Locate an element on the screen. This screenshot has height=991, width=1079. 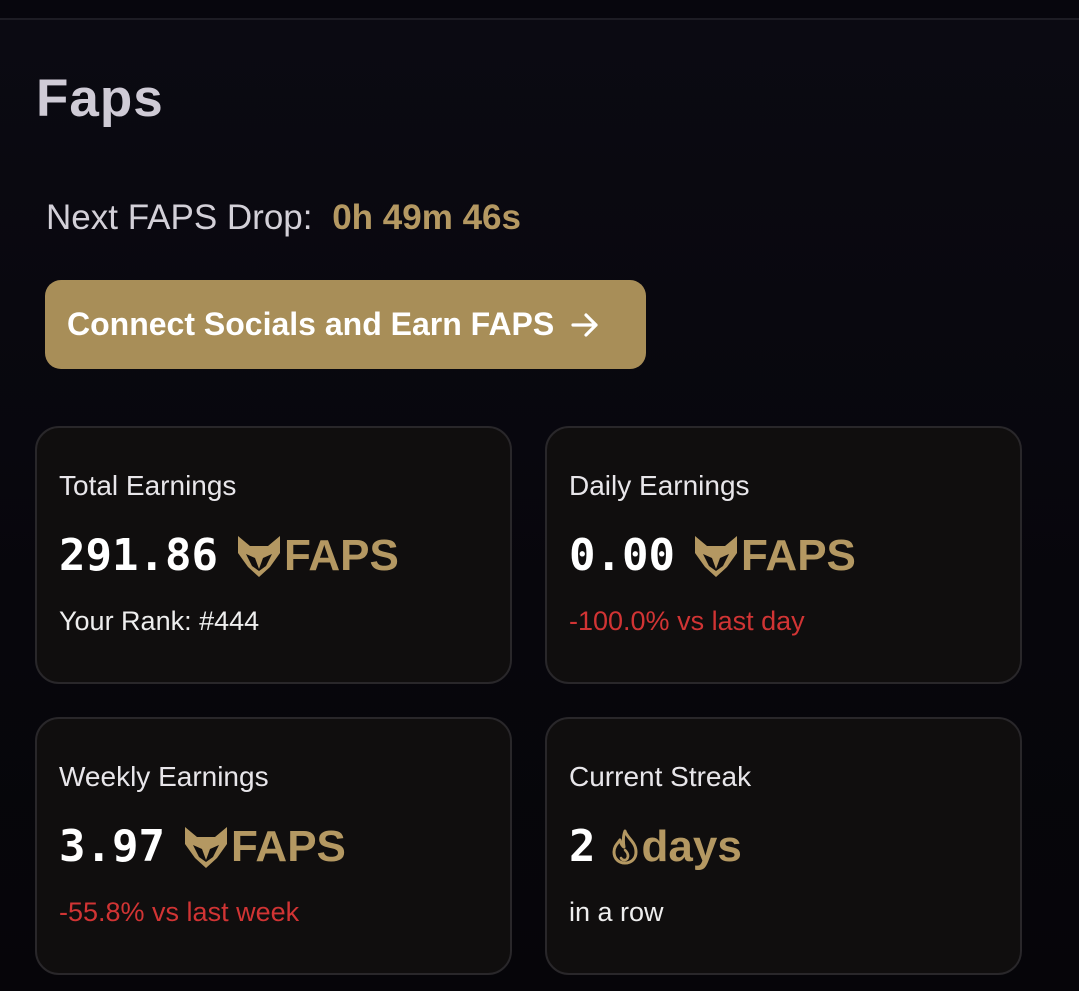
daily-earnings-value-row: 0.00 FAPS is located at coordinates (712, 555).